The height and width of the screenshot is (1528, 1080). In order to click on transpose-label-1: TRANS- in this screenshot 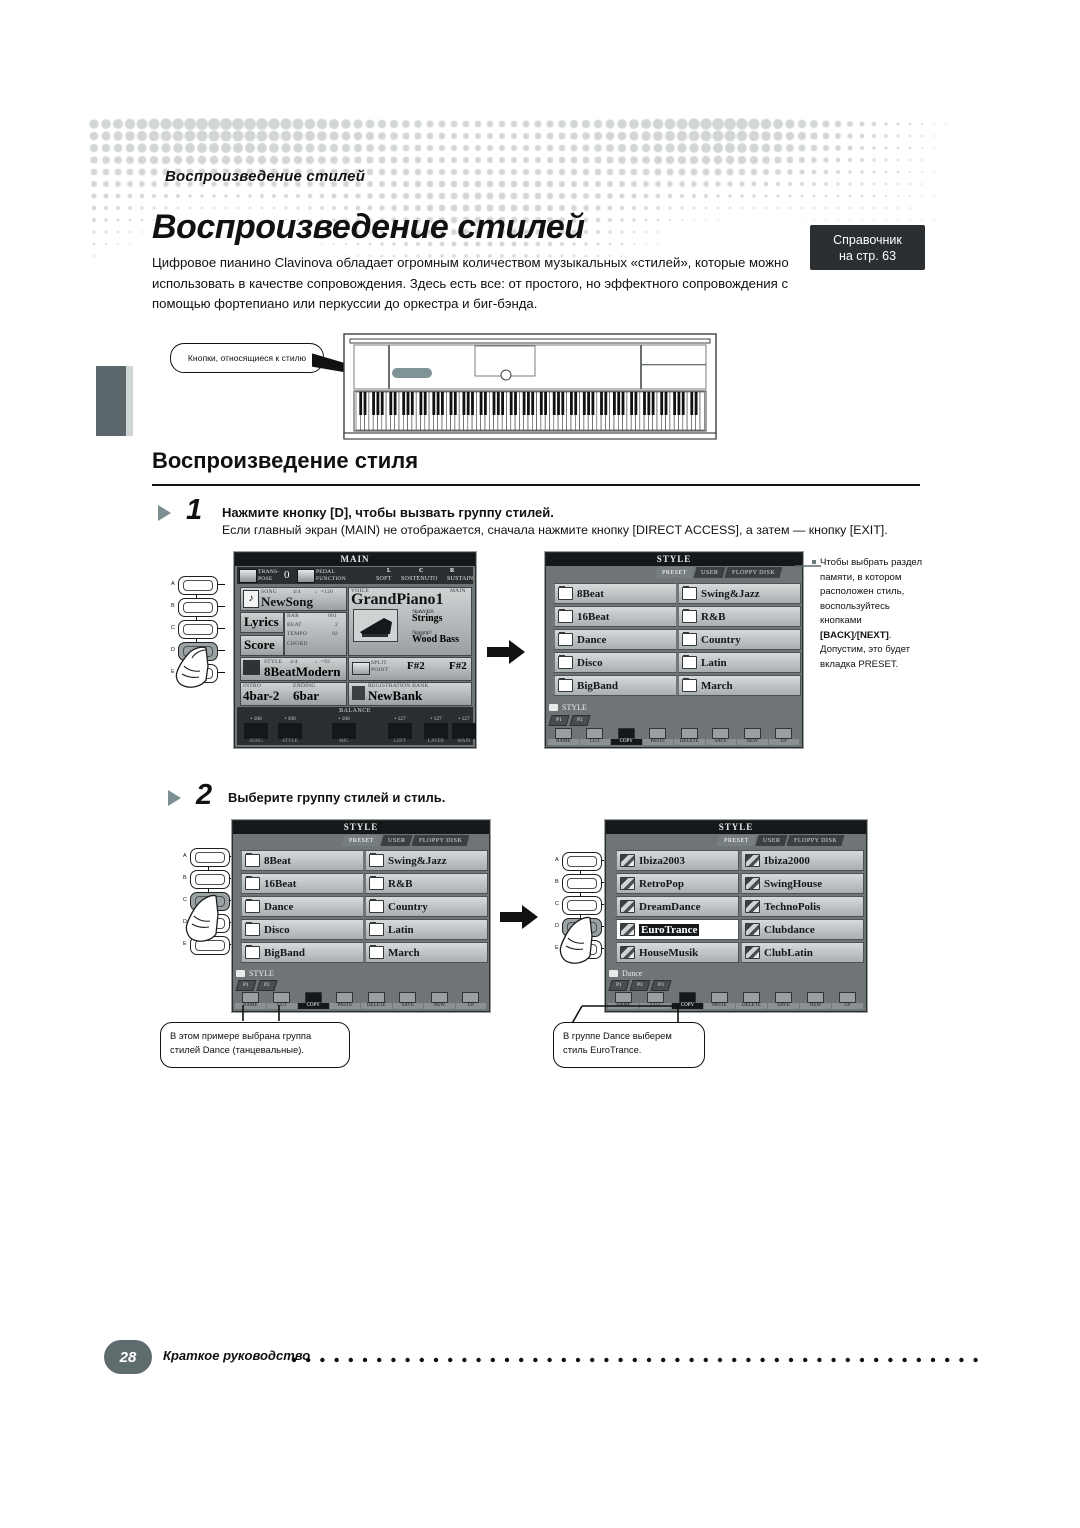, I will do `click(269, 572)`.